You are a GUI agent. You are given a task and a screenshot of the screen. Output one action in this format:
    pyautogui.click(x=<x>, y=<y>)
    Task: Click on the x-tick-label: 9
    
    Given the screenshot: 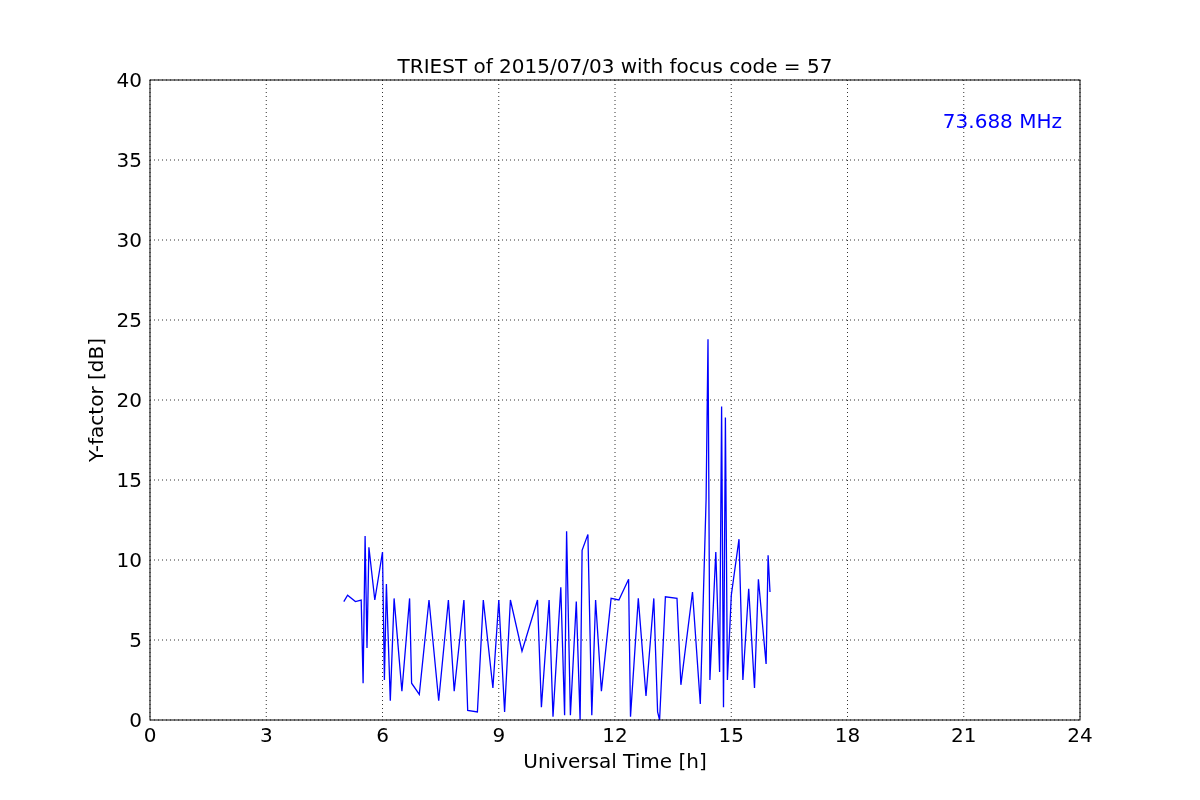 What is the action you would take?
    pyautogui.click(x=499, y=735)
    